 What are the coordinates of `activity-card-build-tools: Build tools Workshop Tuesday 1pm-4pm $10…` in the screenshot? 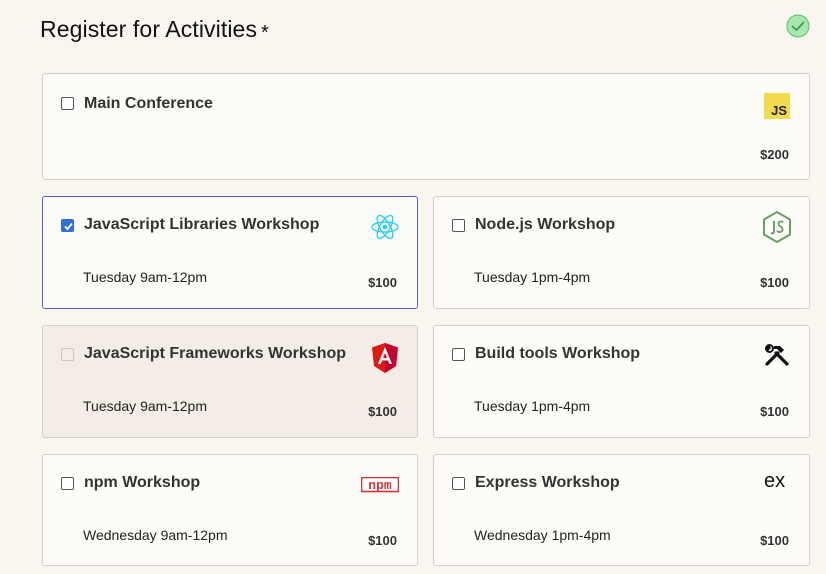 It's located at (621, 381).